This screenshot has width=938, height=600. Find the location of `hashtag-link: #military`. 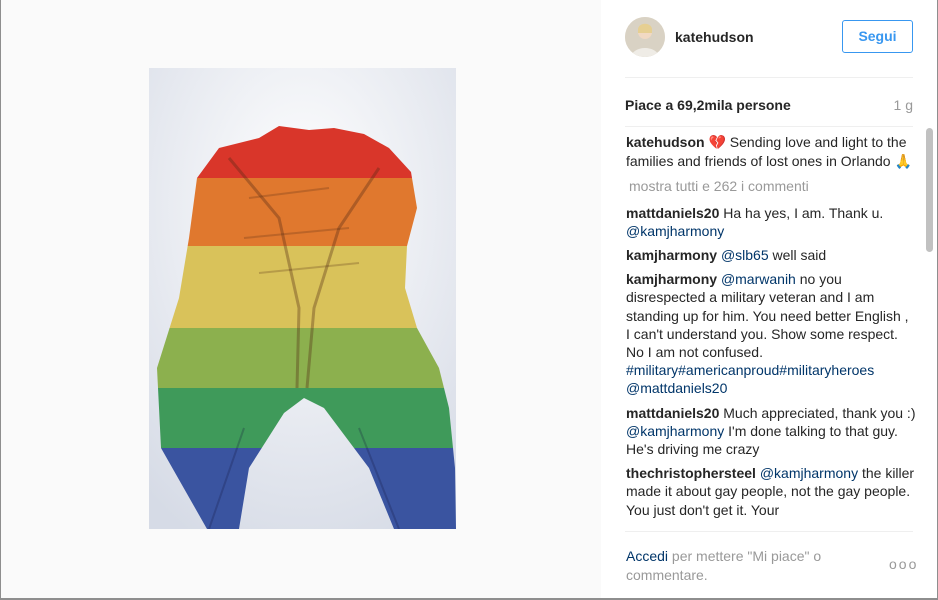

hashtag-link: #military is located at coordinates (652, 370).